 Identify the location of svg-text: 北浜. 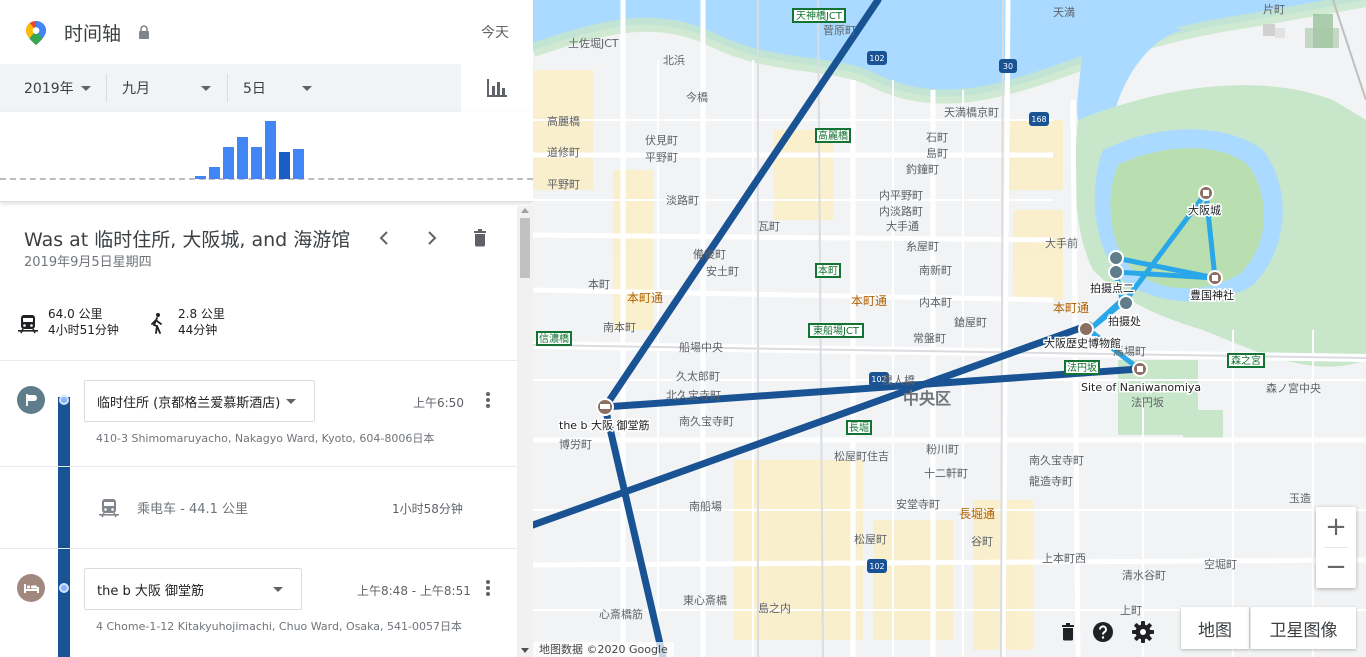
(674, 60).